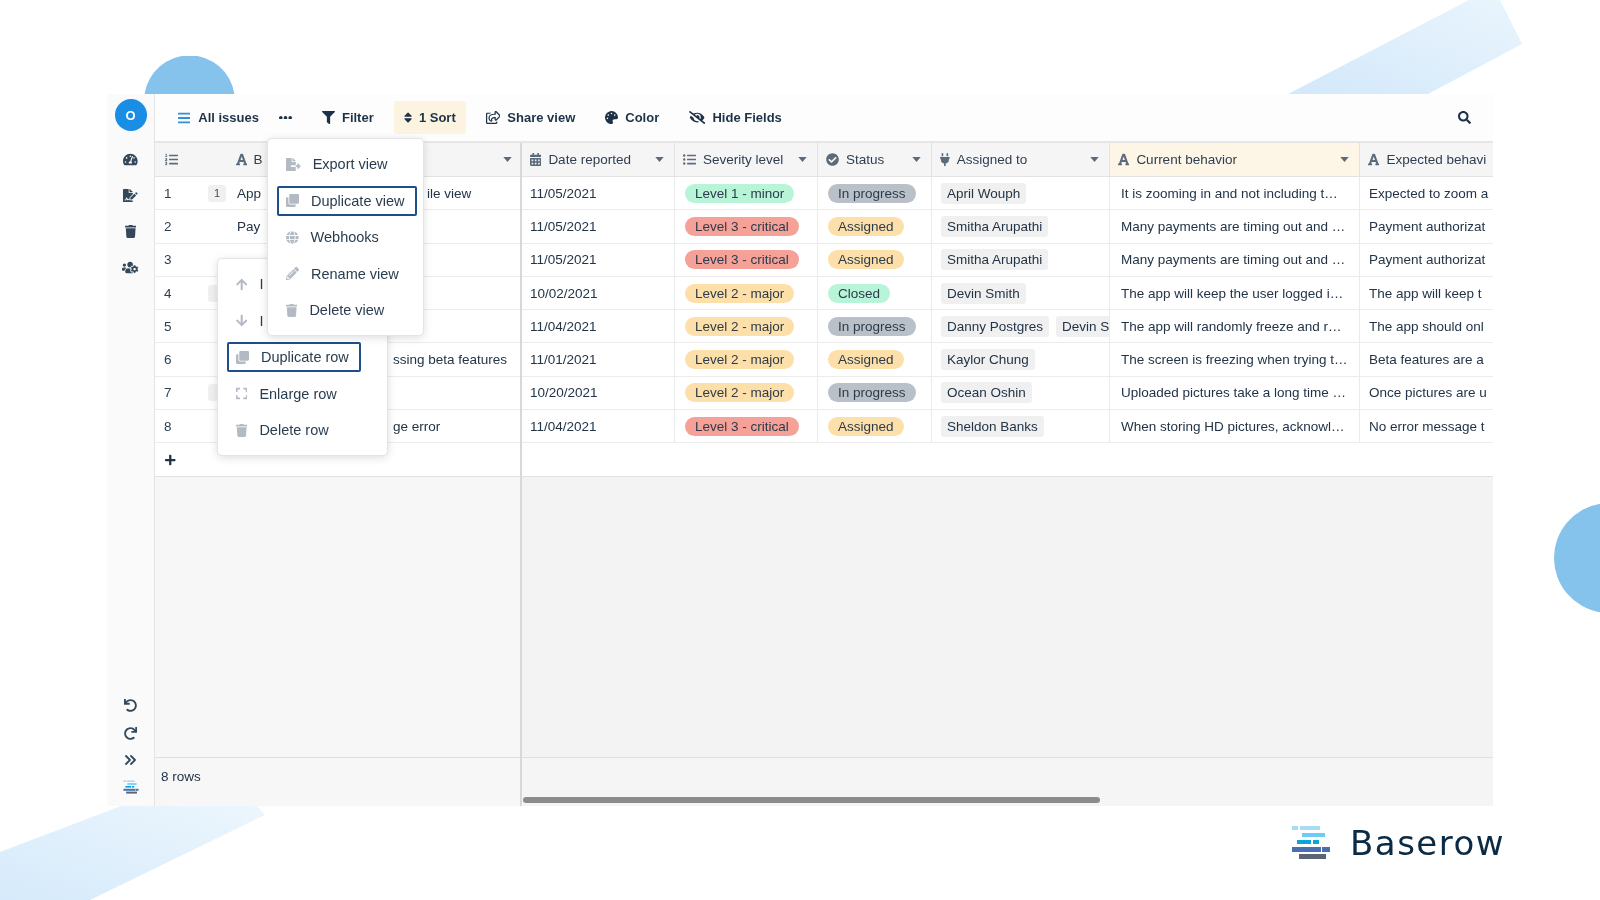 The image size is (1600, 900). What do you see at coordinates (130, 760) in the screenshot?
I see `double-chevron-icon` at bounding box center [130, 760].